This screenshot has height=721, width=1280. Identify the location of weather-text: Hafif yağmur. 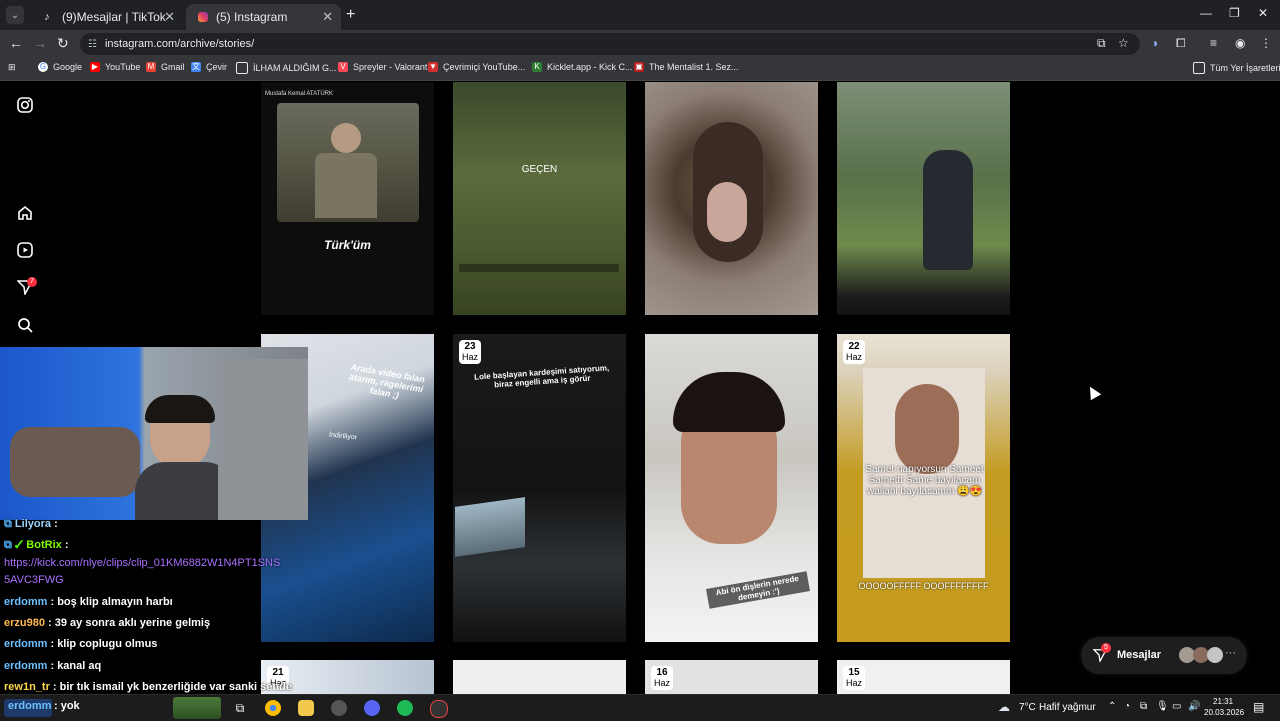
(1067, 707).